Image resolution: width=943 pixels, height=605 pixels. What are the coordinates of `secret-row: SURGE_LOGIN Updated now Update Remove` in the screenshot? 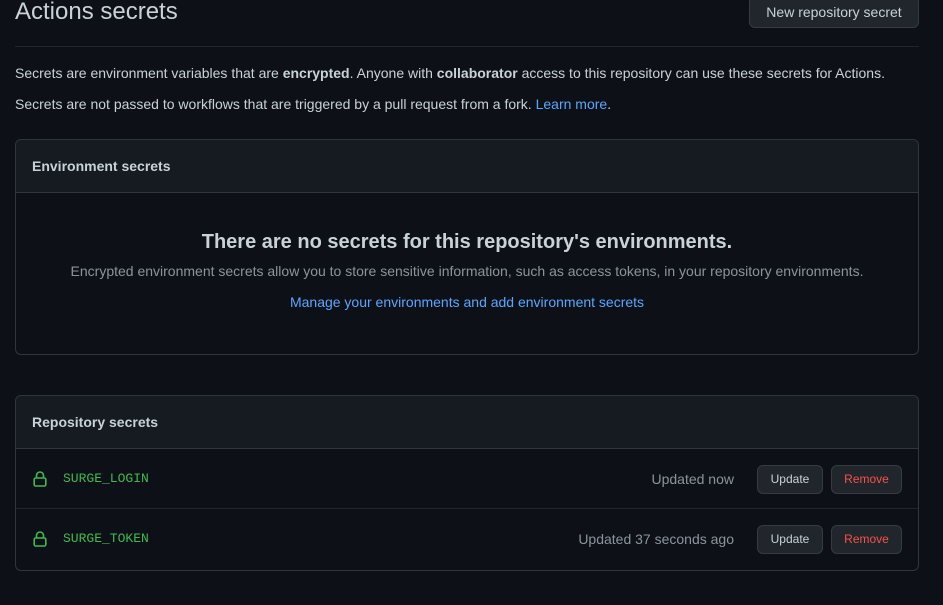 It's located at (467, 479).